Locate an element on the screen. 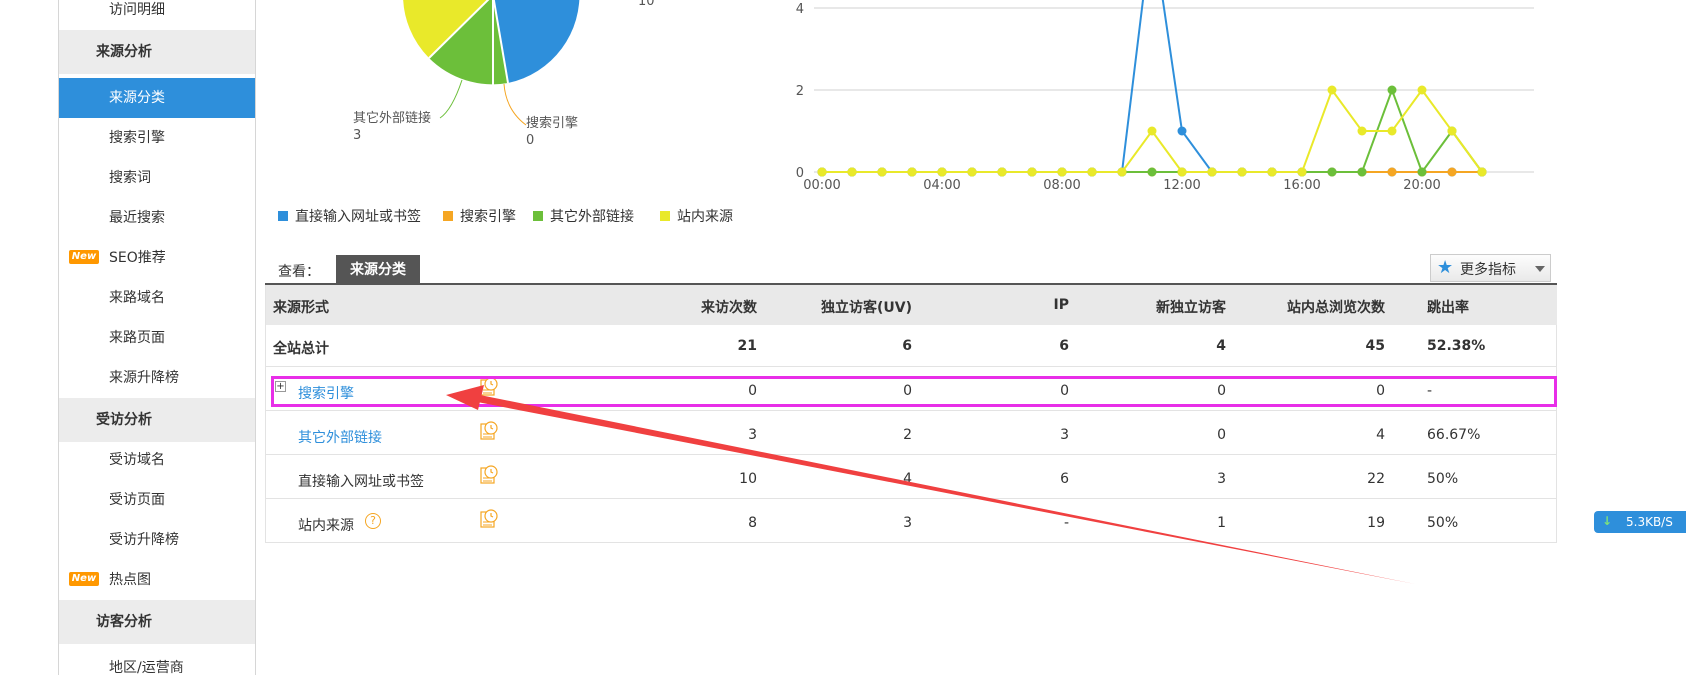  network-speed-badge: ↓ 5.3KB/S is located at coordinates (1640, 522).